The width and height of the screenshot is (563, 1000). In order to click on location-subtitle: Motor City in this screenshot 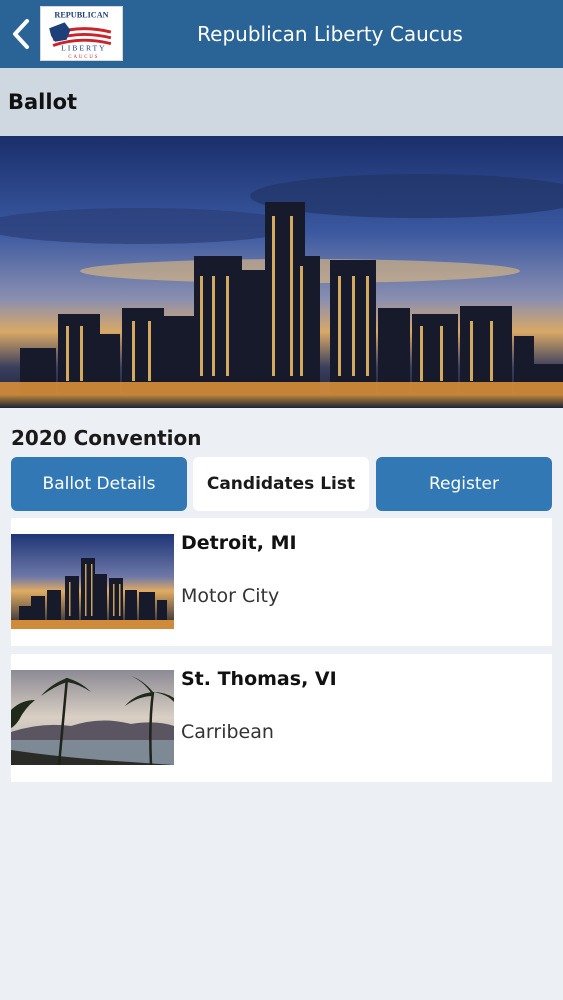, I will do `click(230, 596)`.